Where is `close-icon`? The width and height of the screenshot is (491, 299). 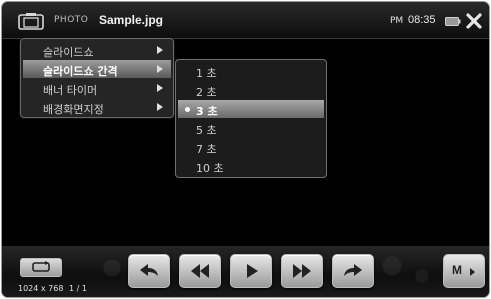
close-icon is located at coordinates (474, 21).